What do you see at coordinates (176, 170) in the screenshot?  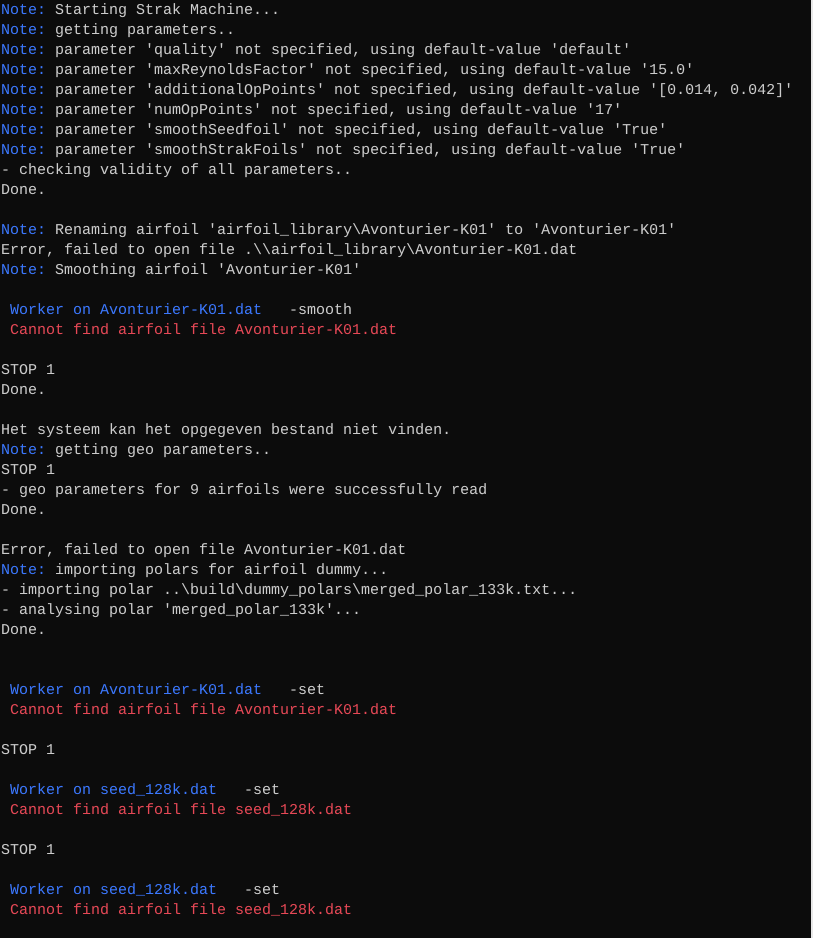 I see `log-message: - checking validity of all parameters..` at bounding box center [176, 170].